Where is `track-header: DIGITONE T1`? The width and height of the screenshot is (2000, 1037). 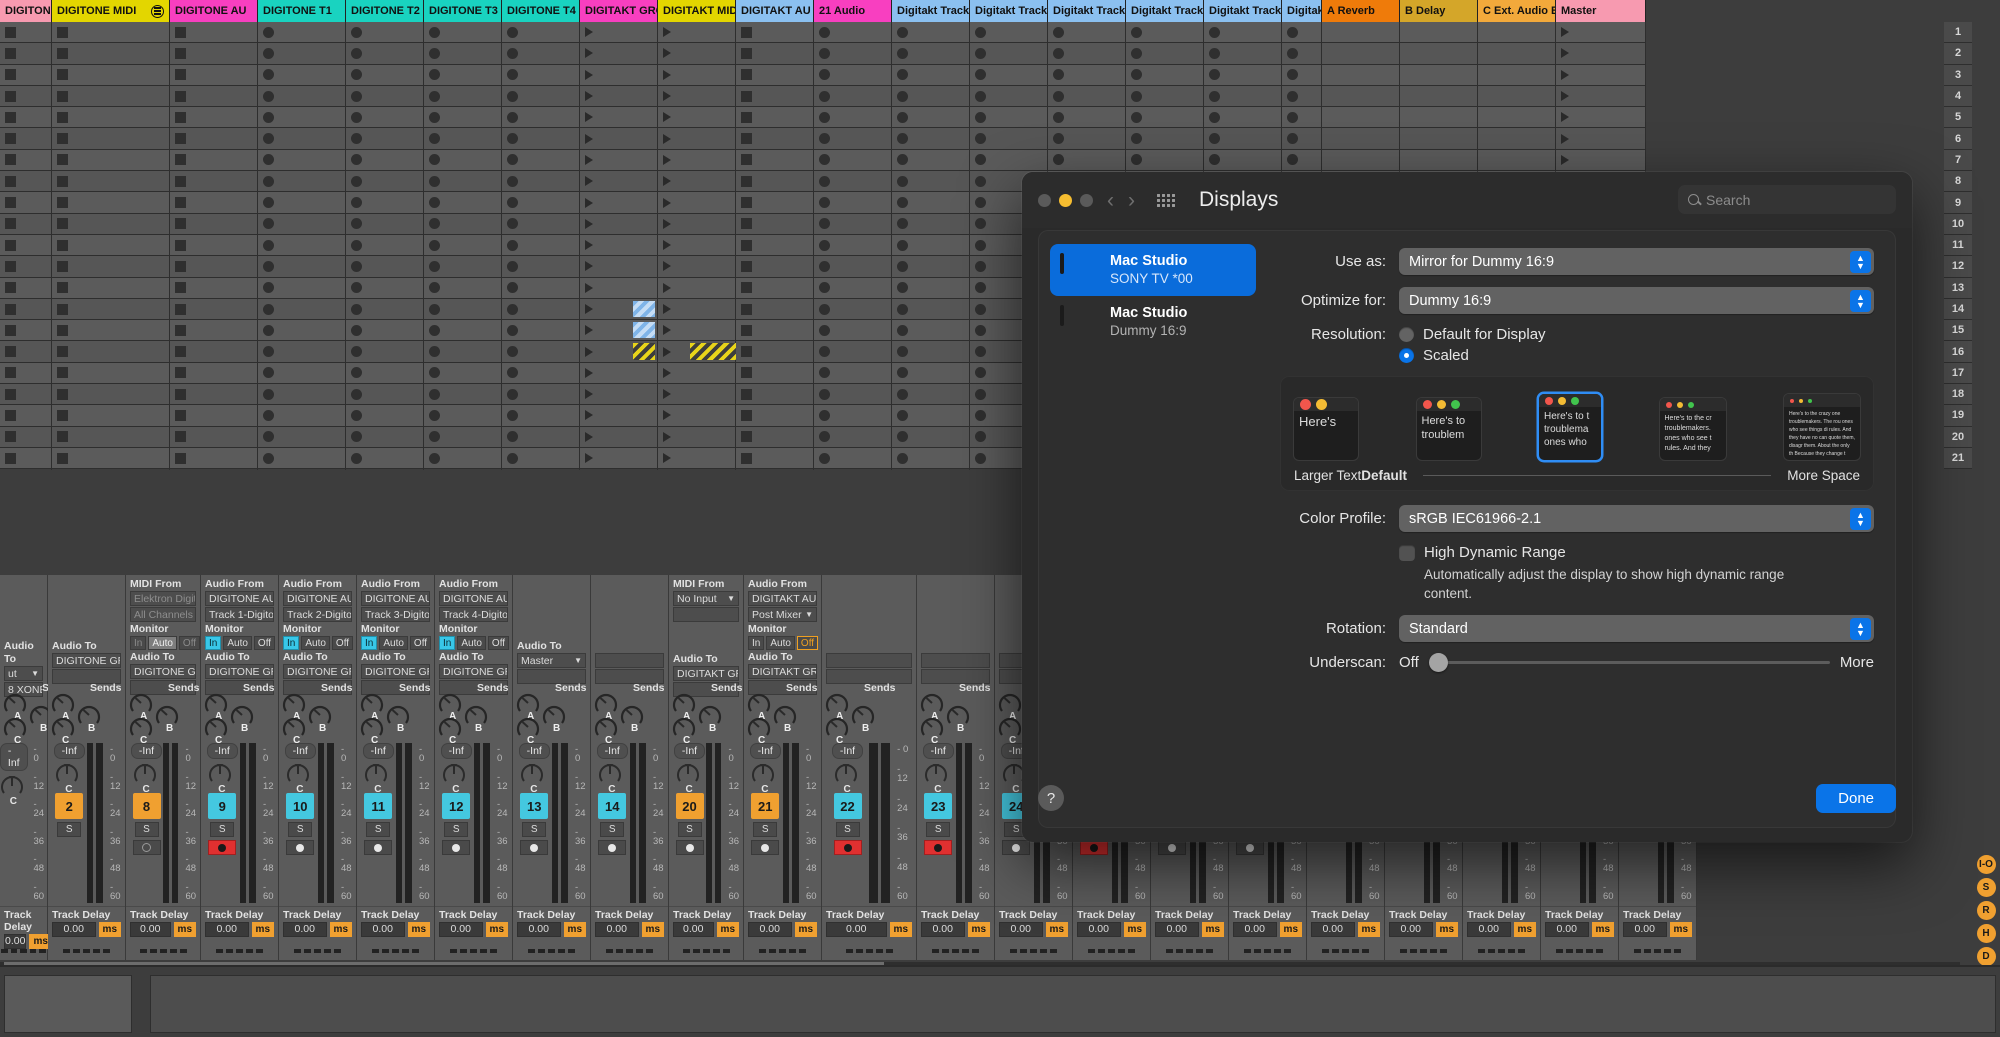 track-header: DIGITONE T1 is located at coordinates (302, 11).